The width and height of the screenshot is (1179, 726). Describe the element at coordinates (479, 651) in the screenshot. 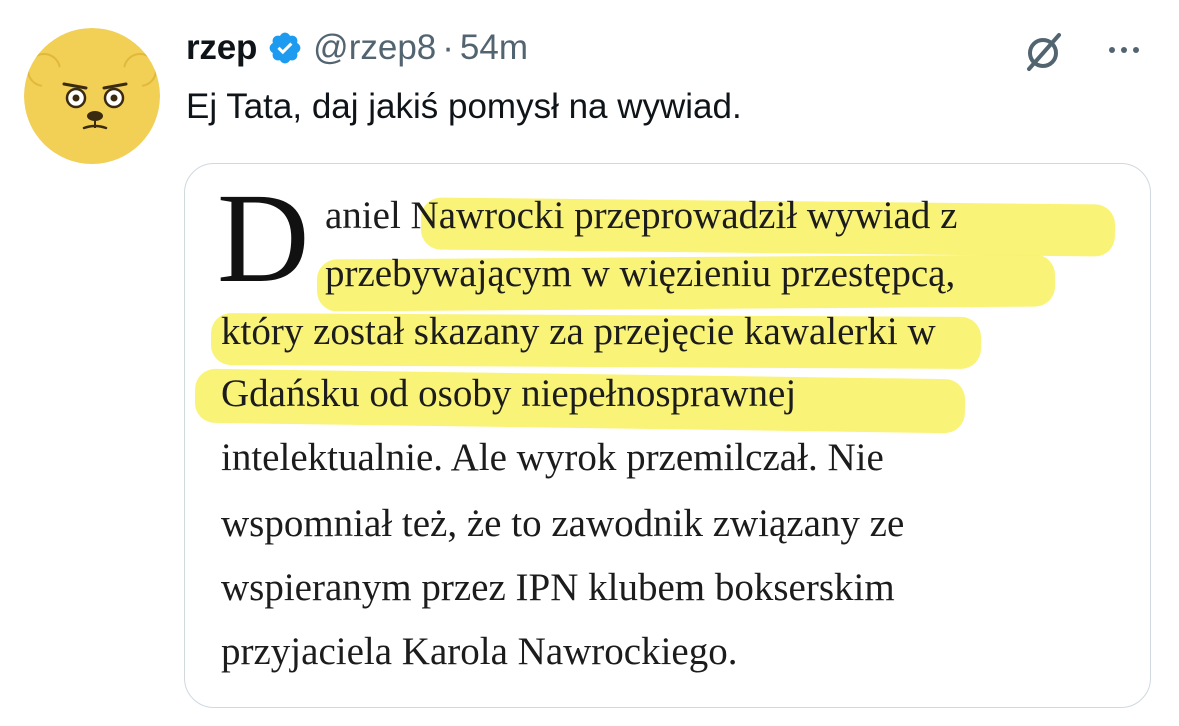

I see `article-line: przyjaciela Karola Nawrockiego.` at that location.